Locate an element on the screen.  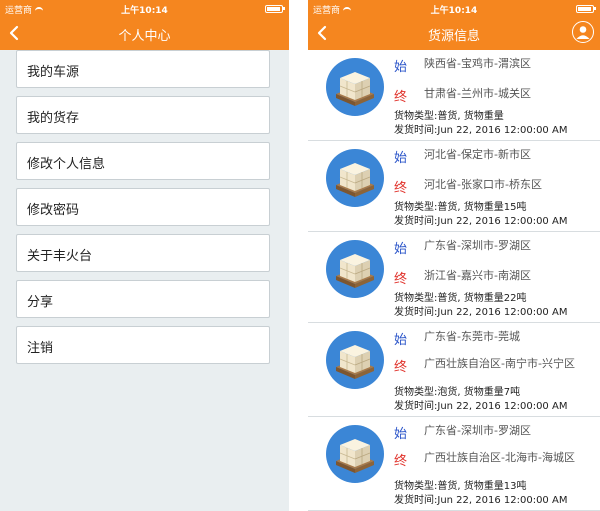
cargo-details: 货物类型:普货, 货物重量22吨 is located at coordinates (460, 298).